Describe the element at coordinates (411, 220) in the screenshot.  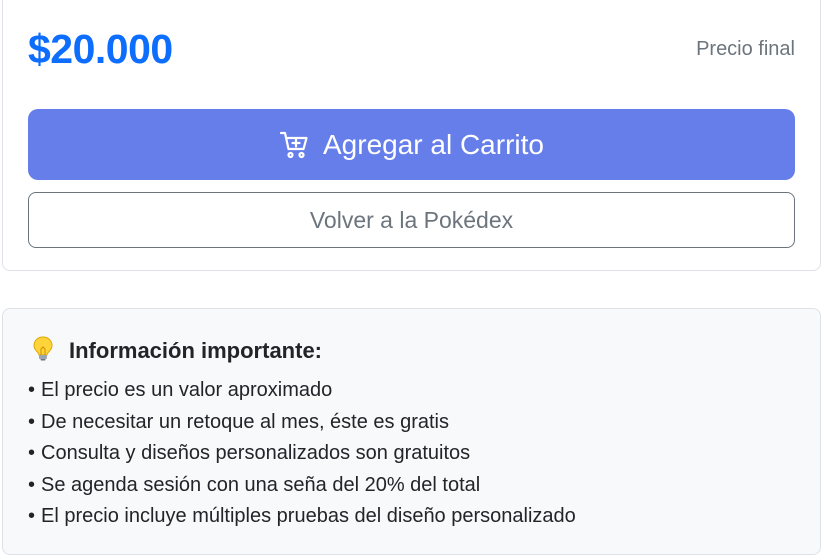
I see `back-to-pokedex-button: Volver a la Pokédex` at that location.